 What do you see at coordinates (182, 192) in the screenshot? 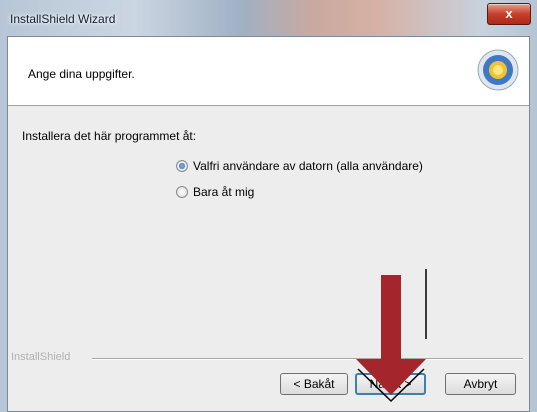
I see `radio-only-me` at bounding box center [182, 192].